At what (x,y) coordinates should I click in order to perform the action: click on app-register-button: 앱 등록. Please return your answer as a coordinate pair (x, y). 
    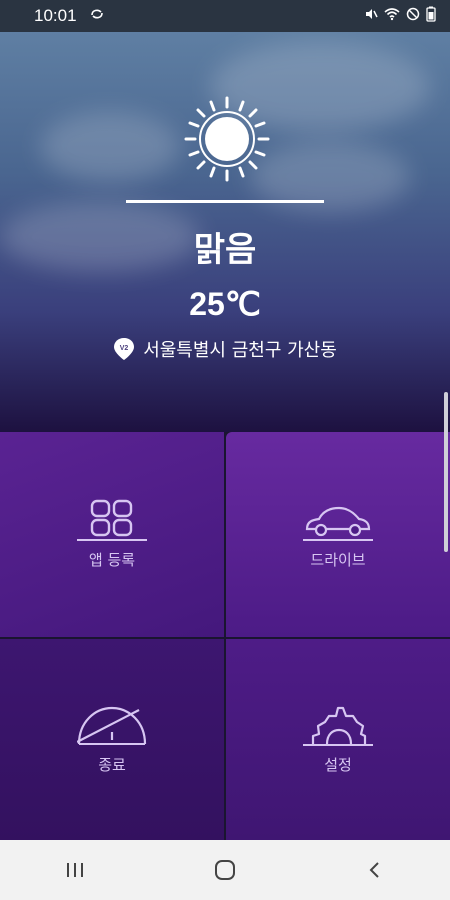
    Looking at the image, I should click on (112, 534).